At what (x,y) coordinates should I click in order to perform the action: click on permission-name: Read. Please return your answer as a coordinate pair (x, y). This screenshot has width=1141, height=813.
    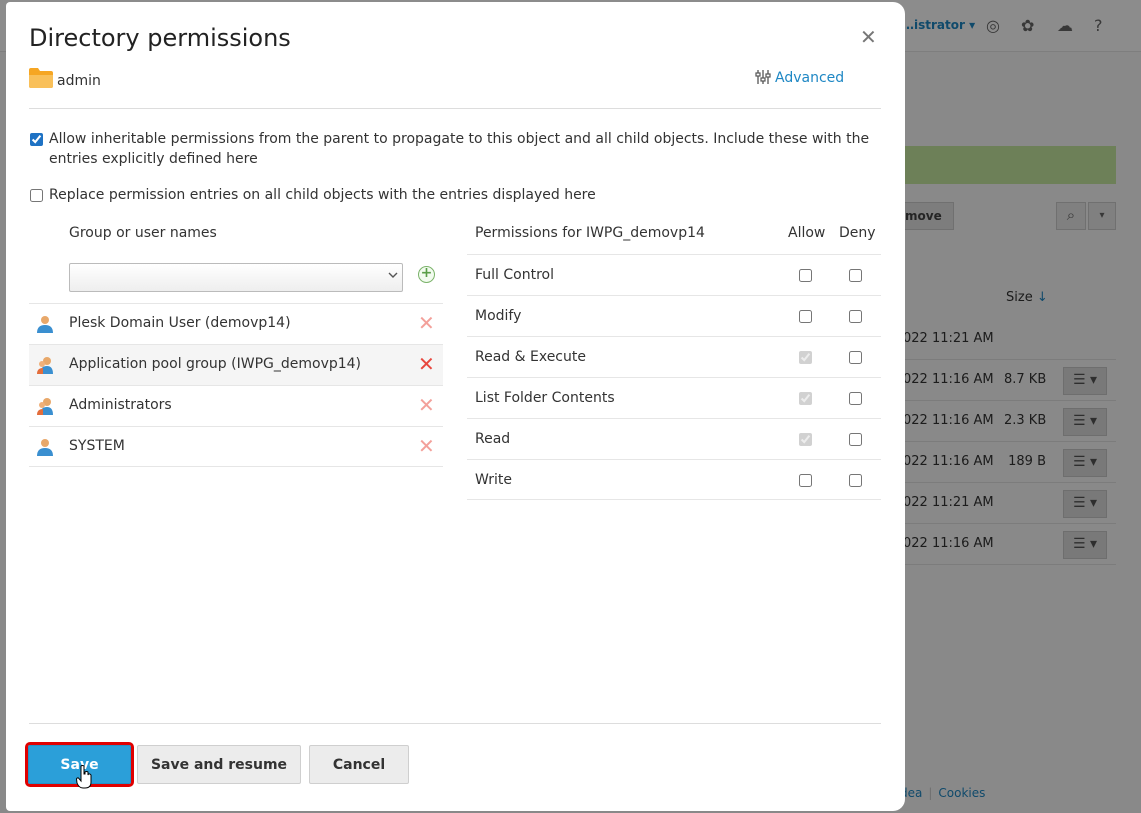
    Looking at the image, I should click on (493, 439).